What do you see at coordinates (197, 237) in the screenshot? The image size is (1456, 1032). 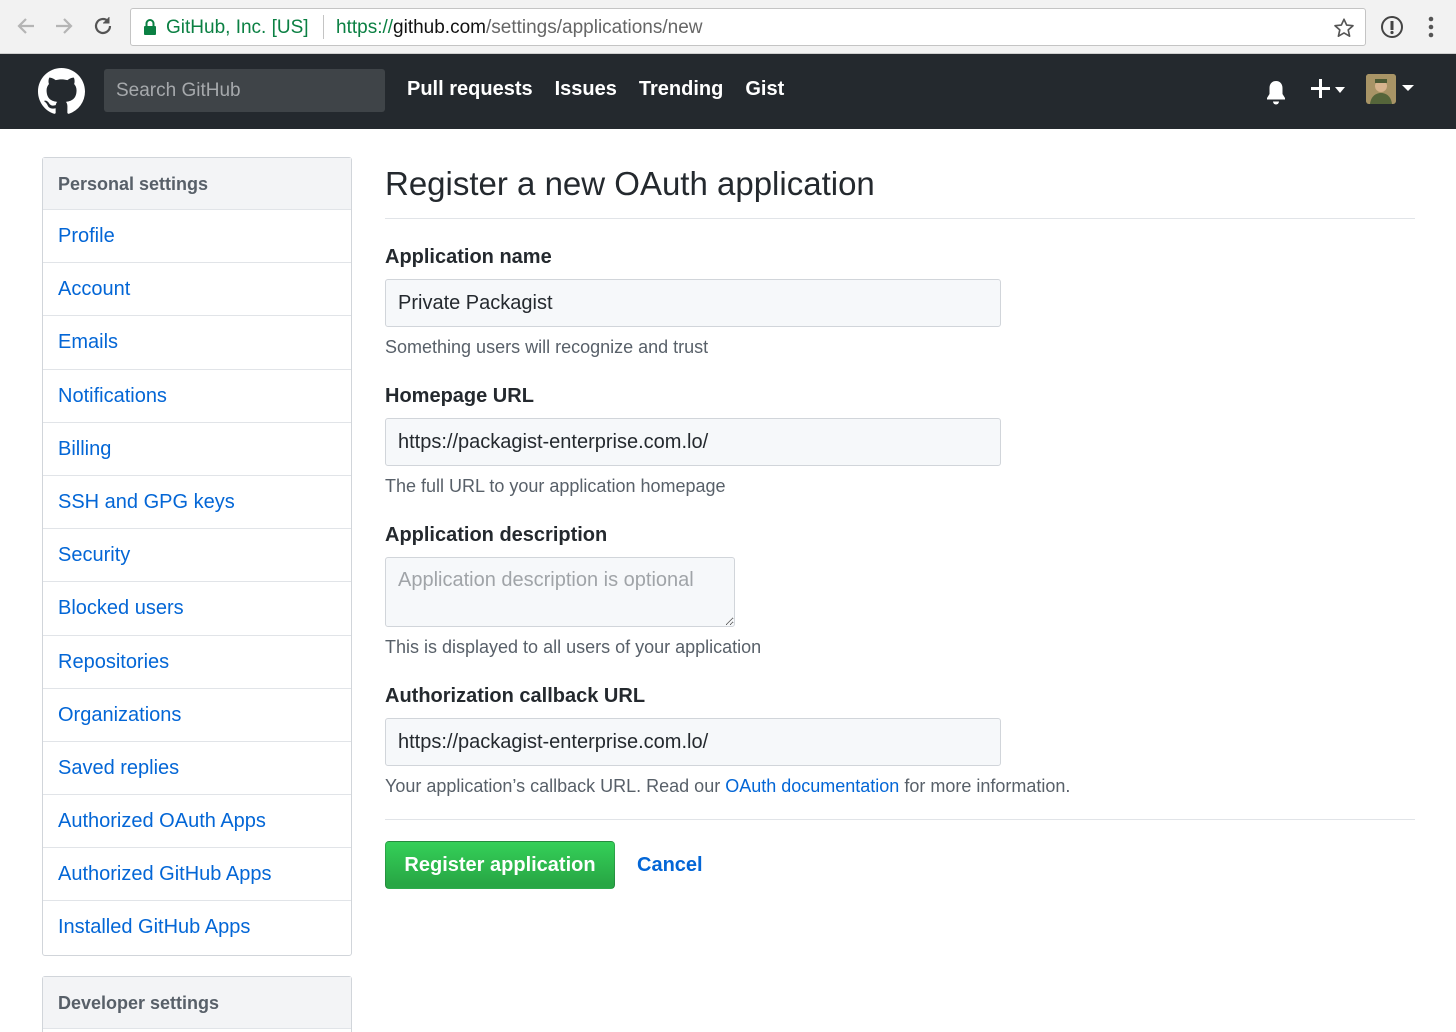 I see `sidebar-item-profile: Profile` at bounding box center [197, 237].